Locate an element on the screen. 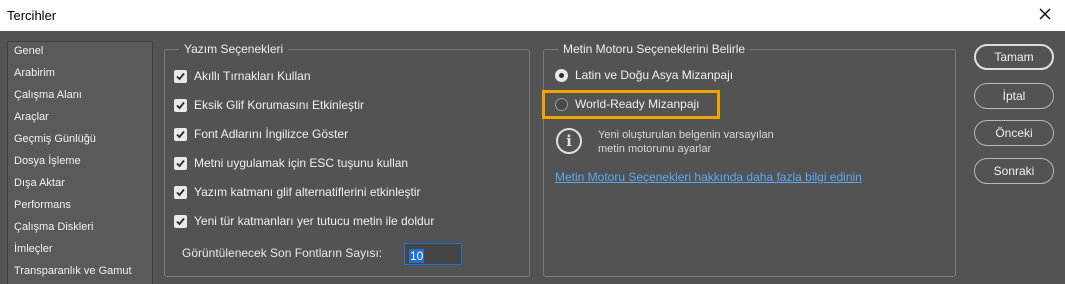  checkbox-font-names-english: Font Adlarını İngilizce Göster is located at coordinates (261, 134).